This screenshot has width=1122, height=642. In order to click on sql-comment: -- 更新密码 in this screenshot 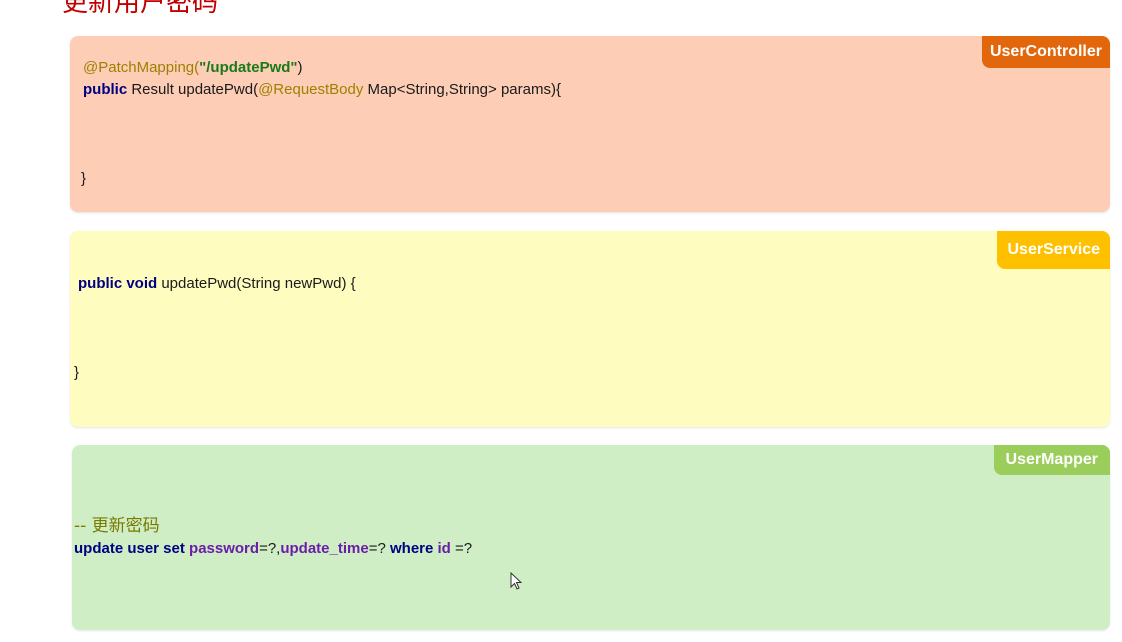, I will do `click(117, 526)`.